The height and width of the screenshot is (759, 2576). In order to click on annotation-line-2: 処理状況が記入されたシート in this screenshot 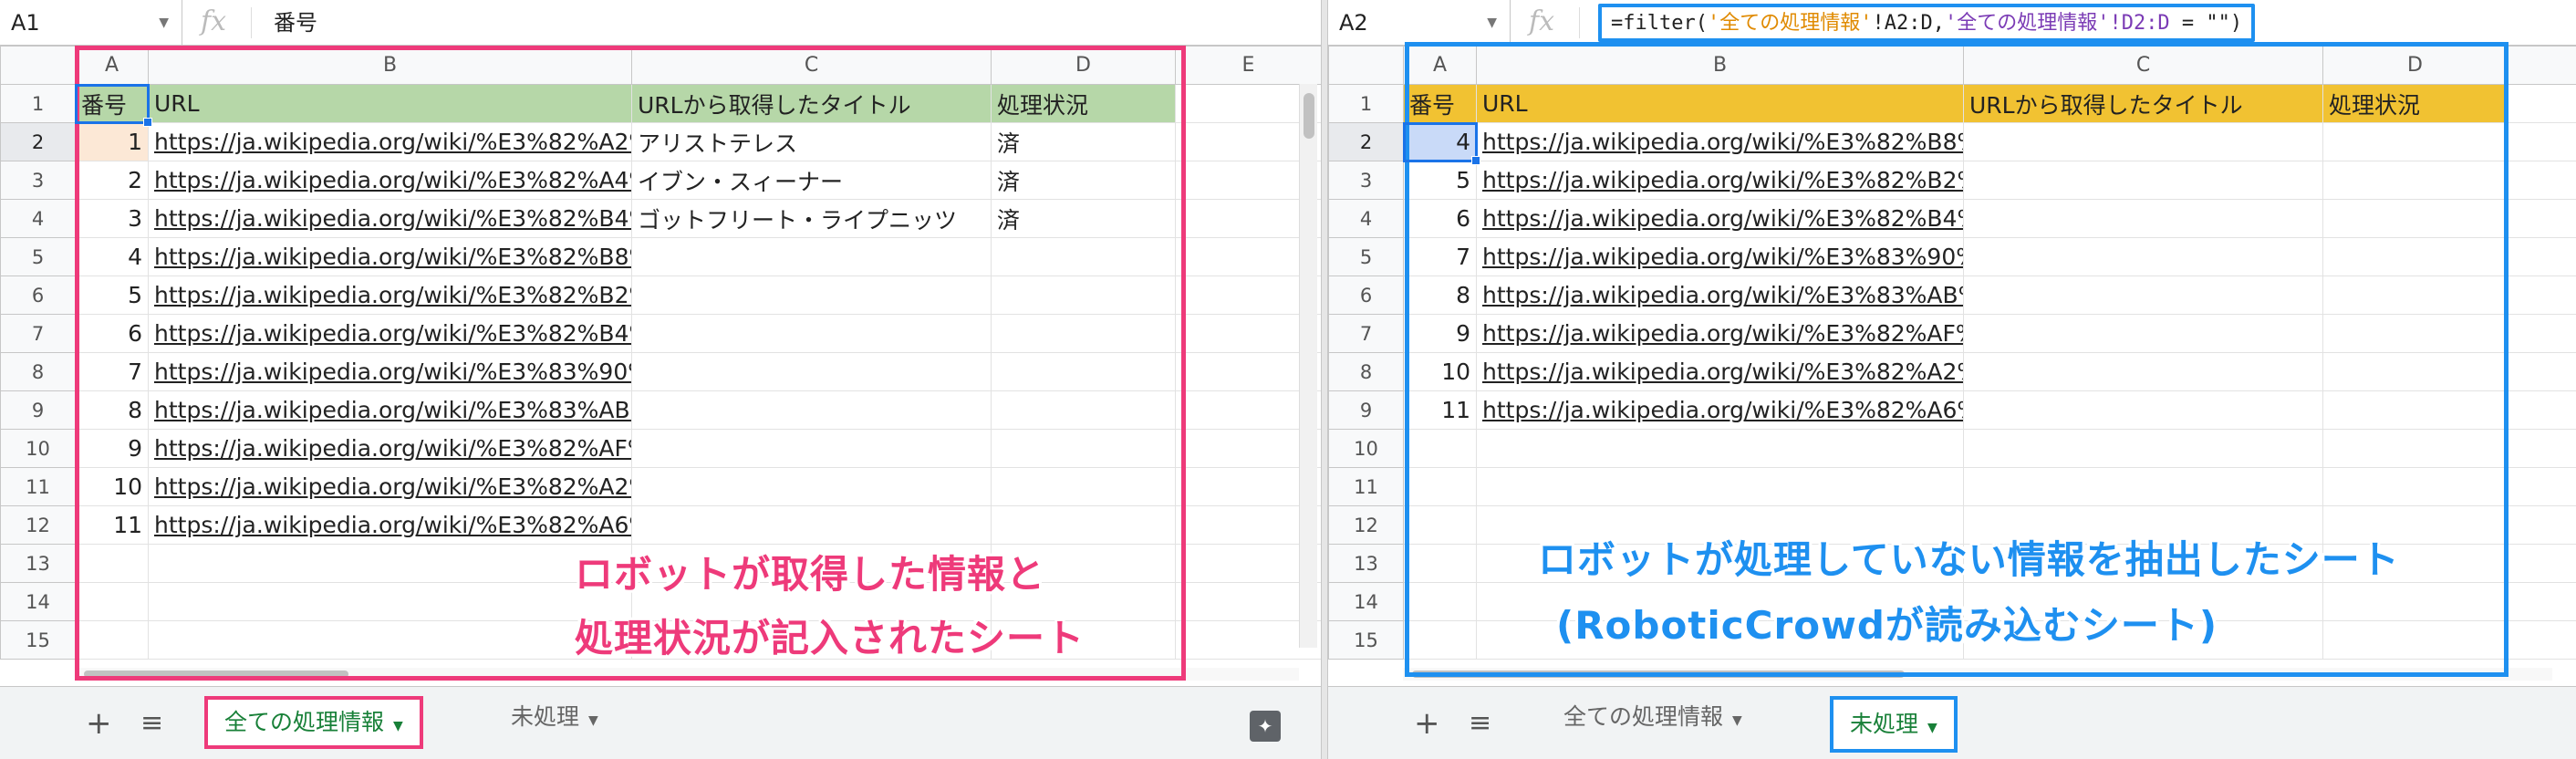, I will do `click(830, 638)`.